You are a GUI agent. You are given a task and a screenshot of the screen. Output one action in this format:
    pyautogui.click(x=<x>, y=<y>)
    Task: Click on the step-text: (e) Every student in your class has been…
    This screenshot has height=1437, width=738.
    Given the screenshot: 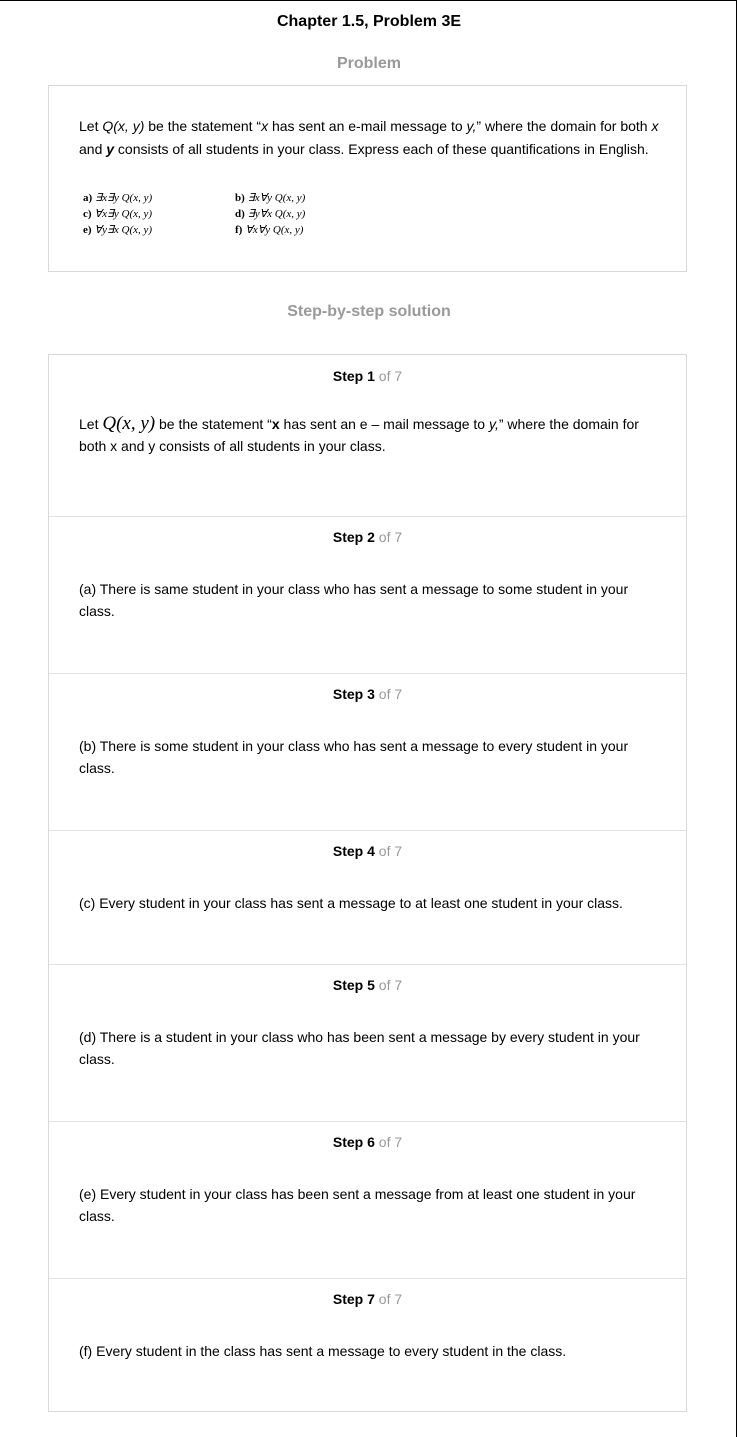 What is the action you would take?
    pyautogui.click(x=357, y=1205)
    